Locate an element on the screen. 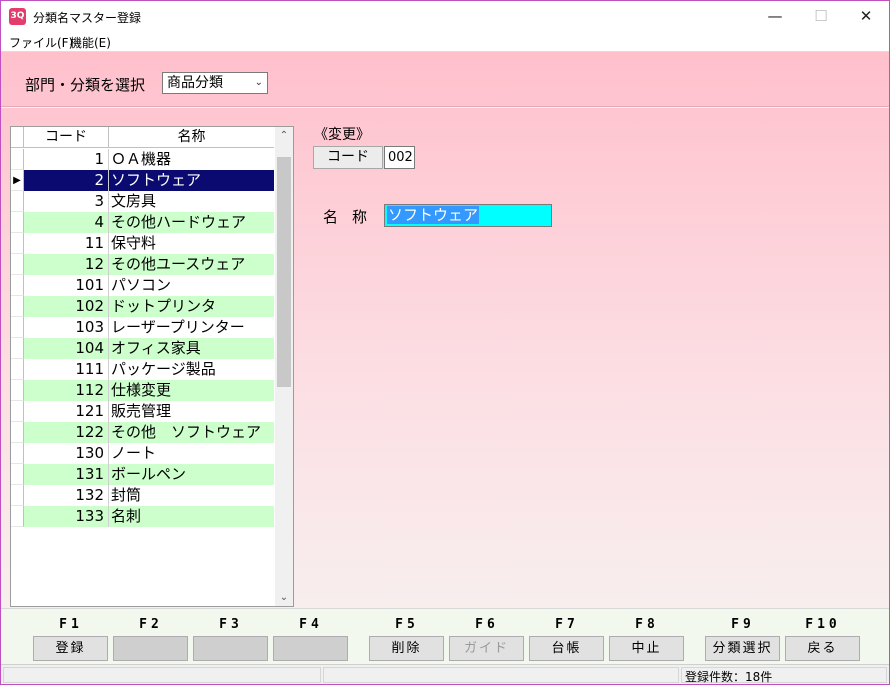 The image size is (890, 685). function-key-bar: F1 登録 F2 F3 F4 F5 削除 F6 ガイド F7 台帳 F8 中止 F9 分類選択 F10 戻る is located at coordinates (445, 636).